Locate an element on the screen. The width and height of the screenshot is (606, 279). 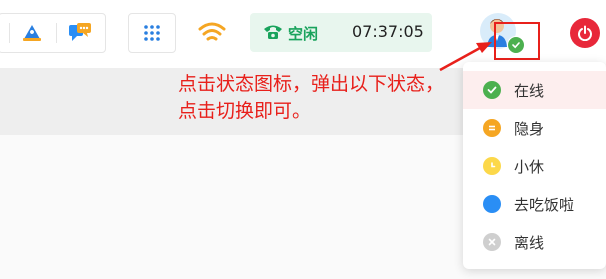
annotation-line: 点击切换即可。 is located at coordinates (245, 111).